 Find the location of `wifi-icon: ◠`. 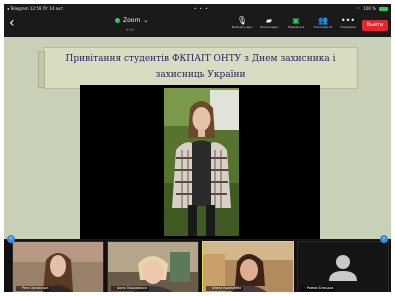

wifi-icon: ◠ is located at coordinates (358, 8).